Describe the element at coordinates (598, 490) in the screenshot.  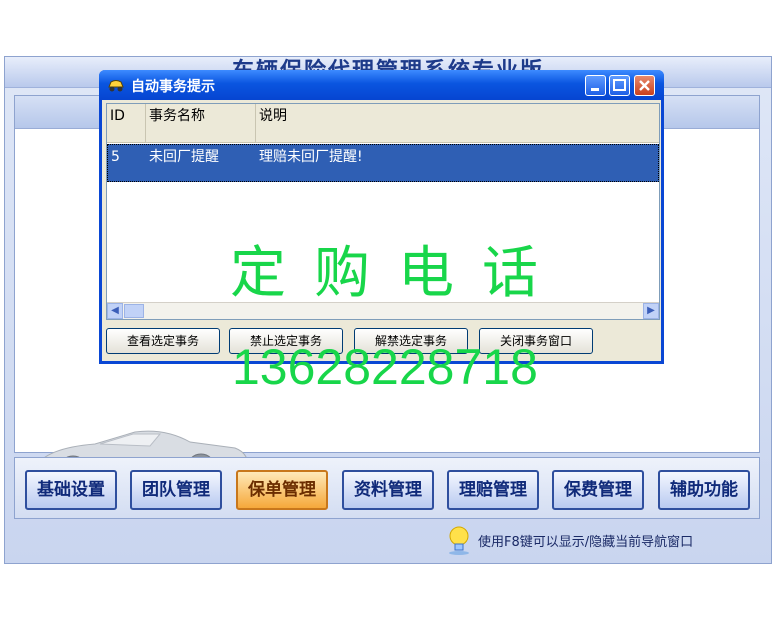
I see `nav-premium-management-button: 保费管理` at that location.